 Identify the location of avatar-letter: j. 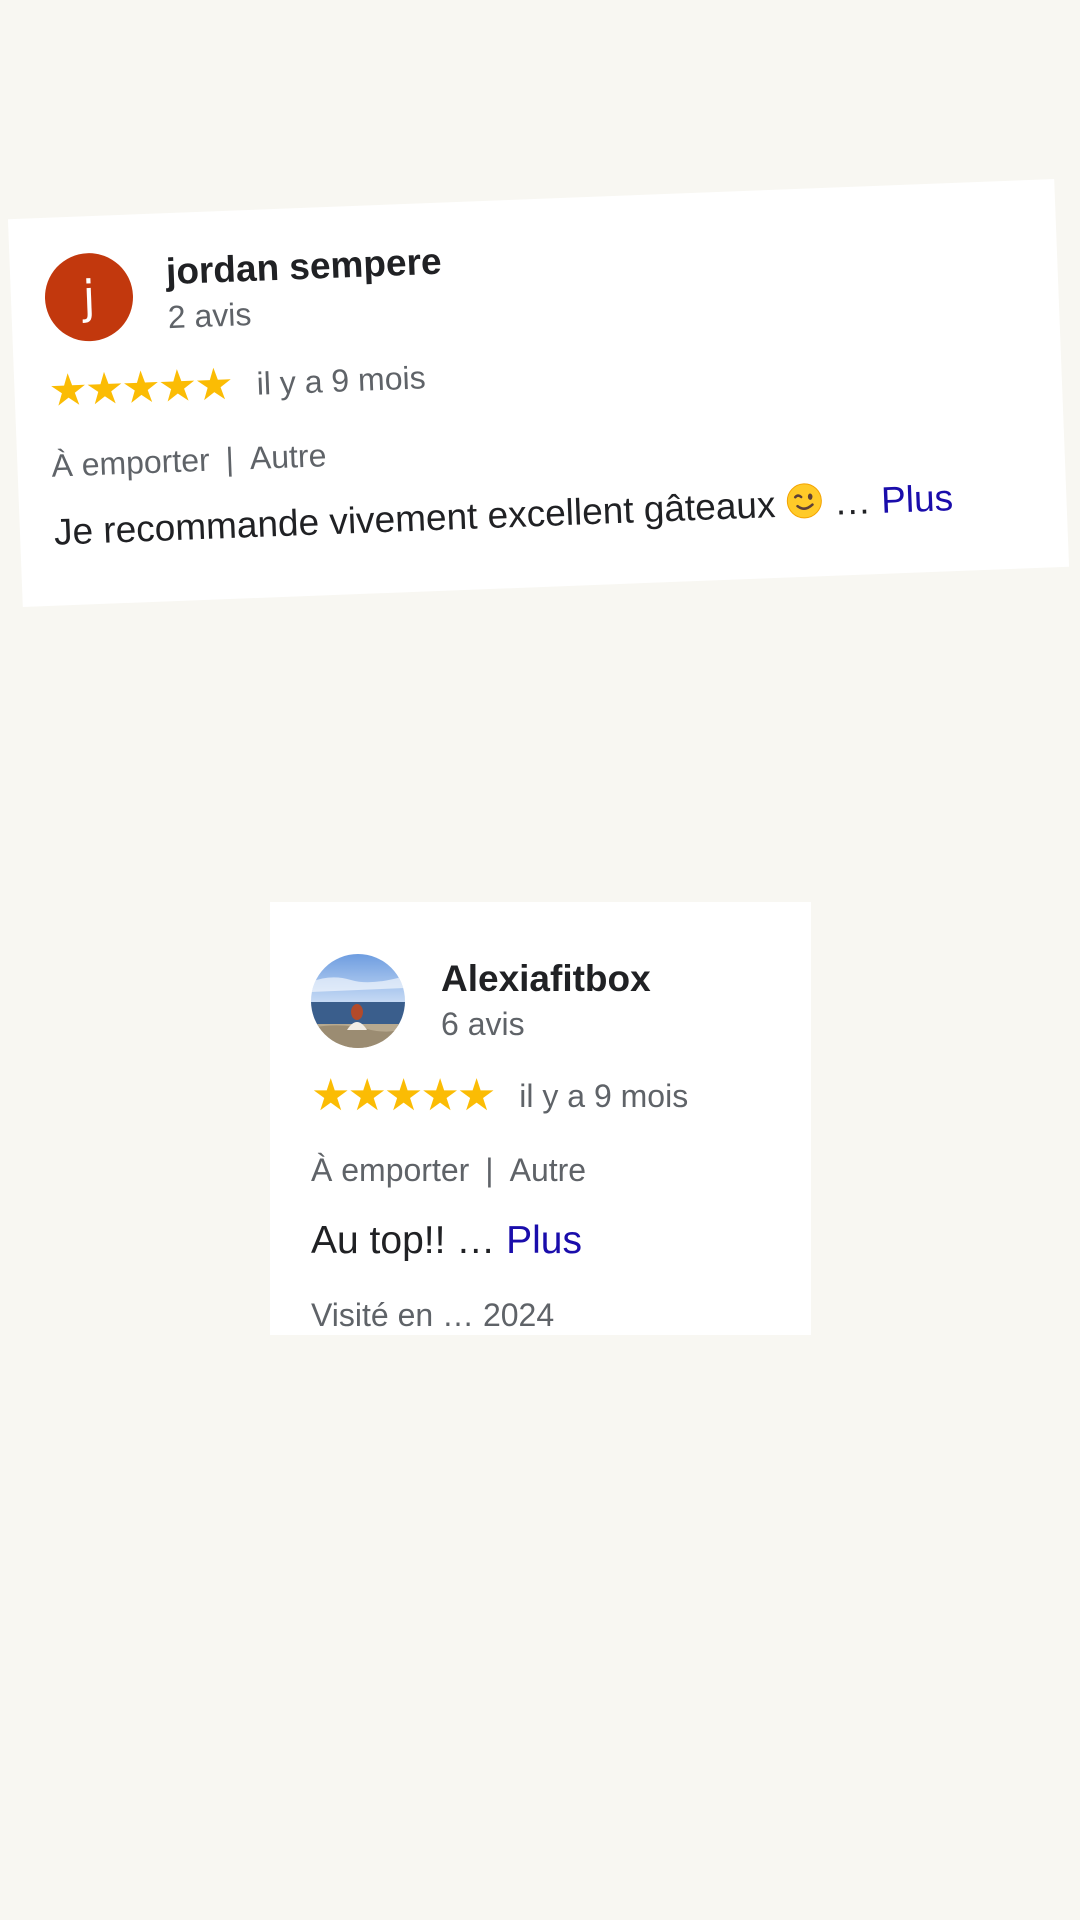
(89, 297).